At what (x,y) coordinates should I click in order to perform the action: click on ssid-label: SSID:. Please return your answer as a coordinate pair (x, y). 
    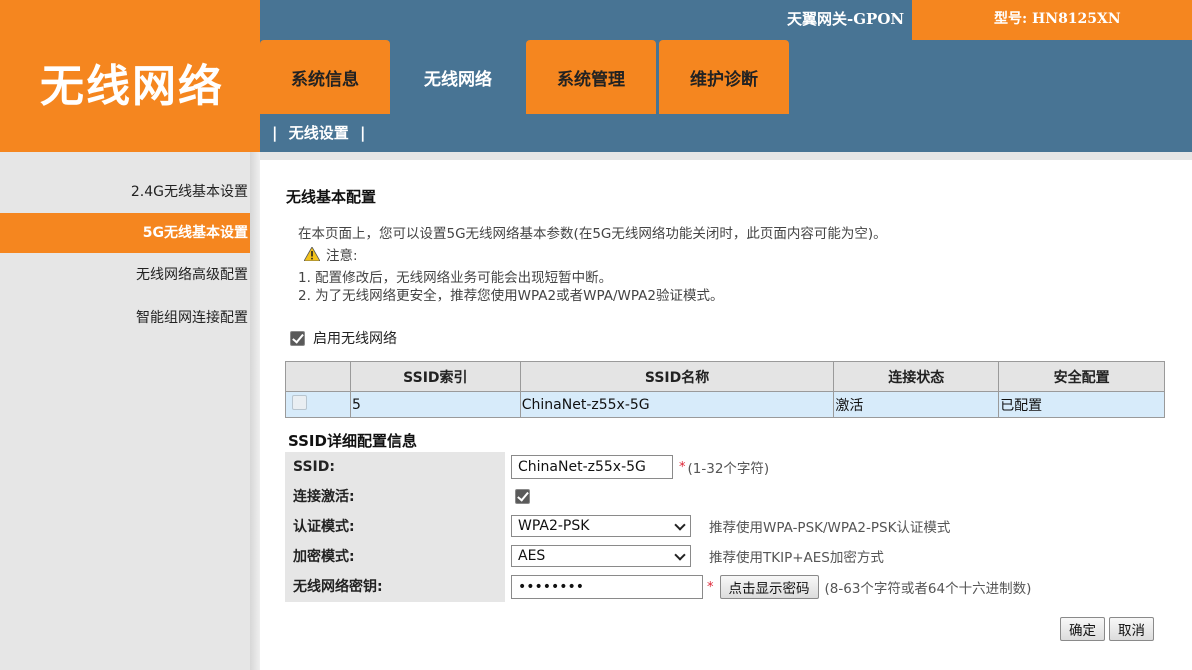
    Looking at the image, I should click on (395, 467).